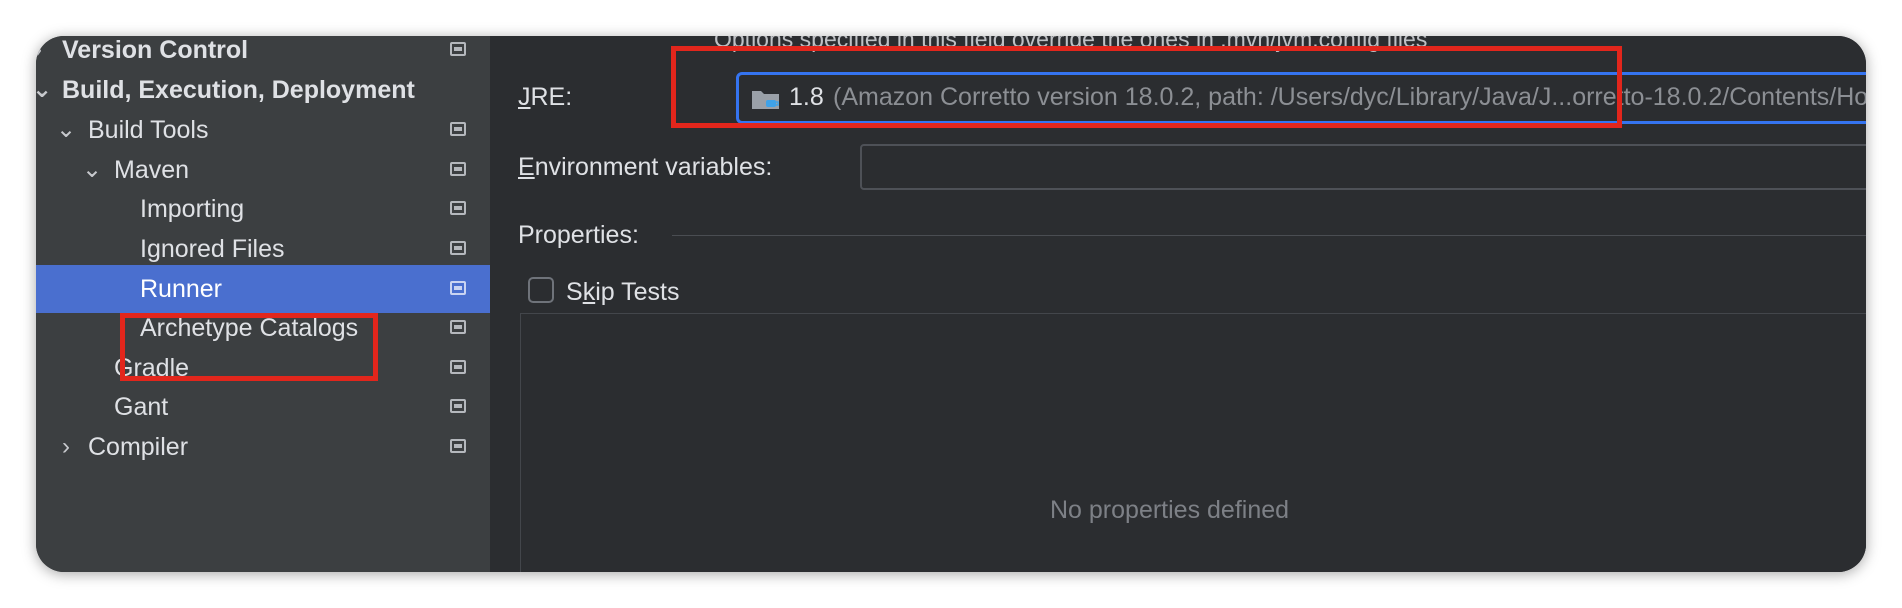 This screenshot has height=608, width=1902. I want to click on environment-variables-label: Environment variables:, so click(645, 167).